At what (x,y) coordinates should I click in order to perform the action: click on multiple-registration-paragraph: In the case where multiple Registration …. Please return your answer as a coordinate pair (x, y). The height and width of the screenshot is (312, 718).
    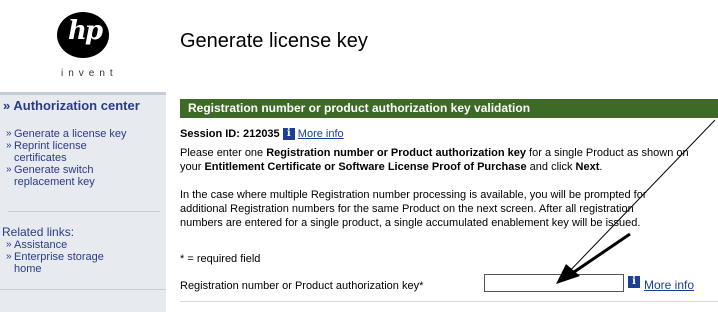
    Looking at the image, I should click on (449, 209).